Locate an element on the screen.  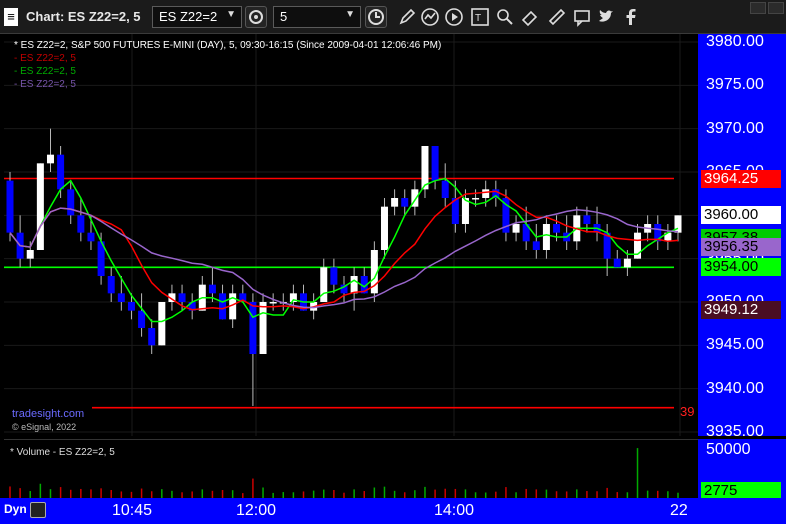
minimize-button is located at coordinates (758, 8).